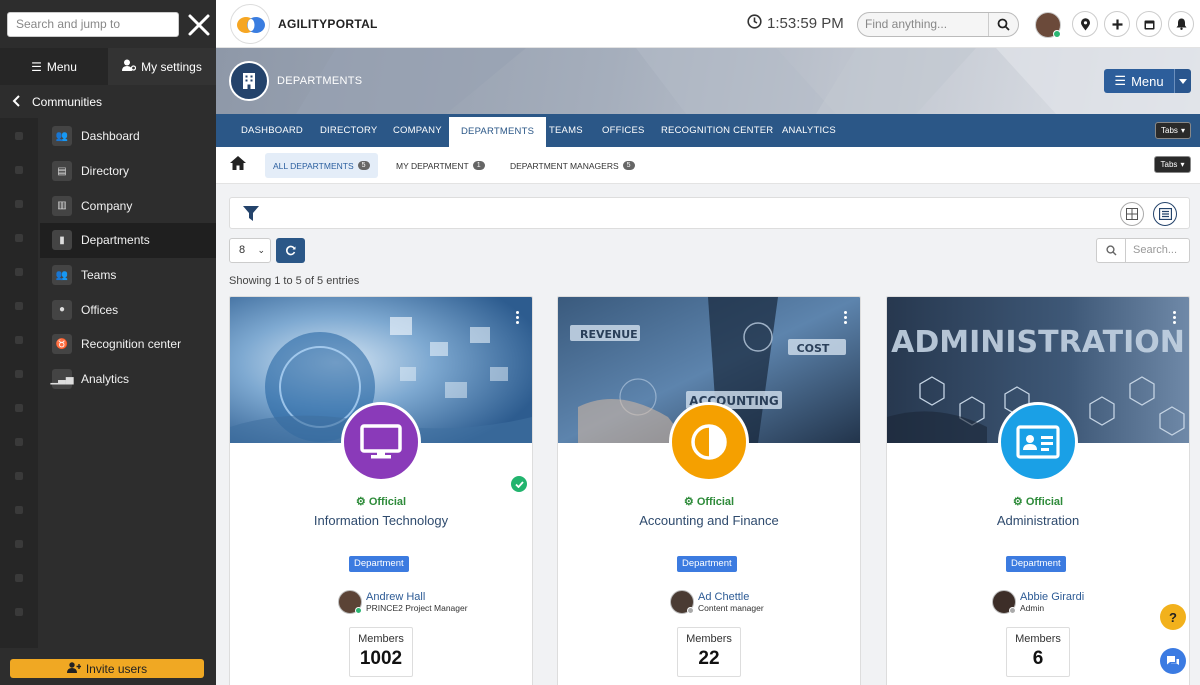 This screenshot has width=1200, height=685. I want to click on tab-recognition-center: RECOGNITION CENTER, so click(717, 130).